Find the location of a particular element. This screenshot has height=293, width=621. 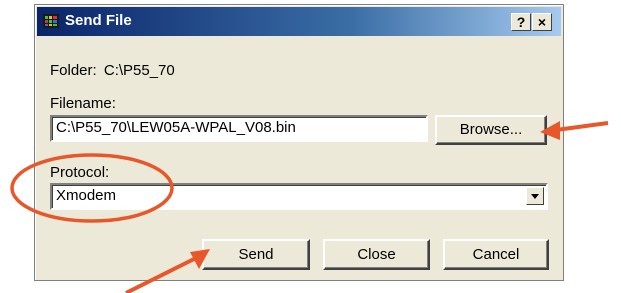

title-bar: Send File ? × is located at coordinates (299, 21).